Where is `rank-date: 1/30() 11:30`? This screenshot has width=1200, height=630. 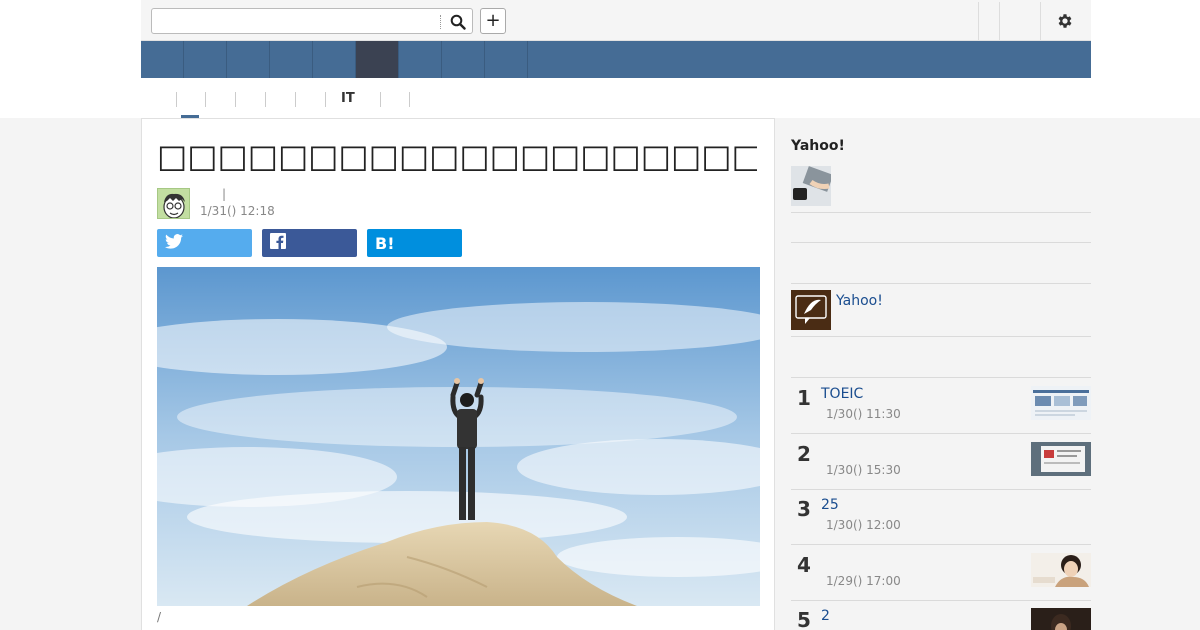
rank-date: 1/30() 11:30 is located at coordinates (863, 414).